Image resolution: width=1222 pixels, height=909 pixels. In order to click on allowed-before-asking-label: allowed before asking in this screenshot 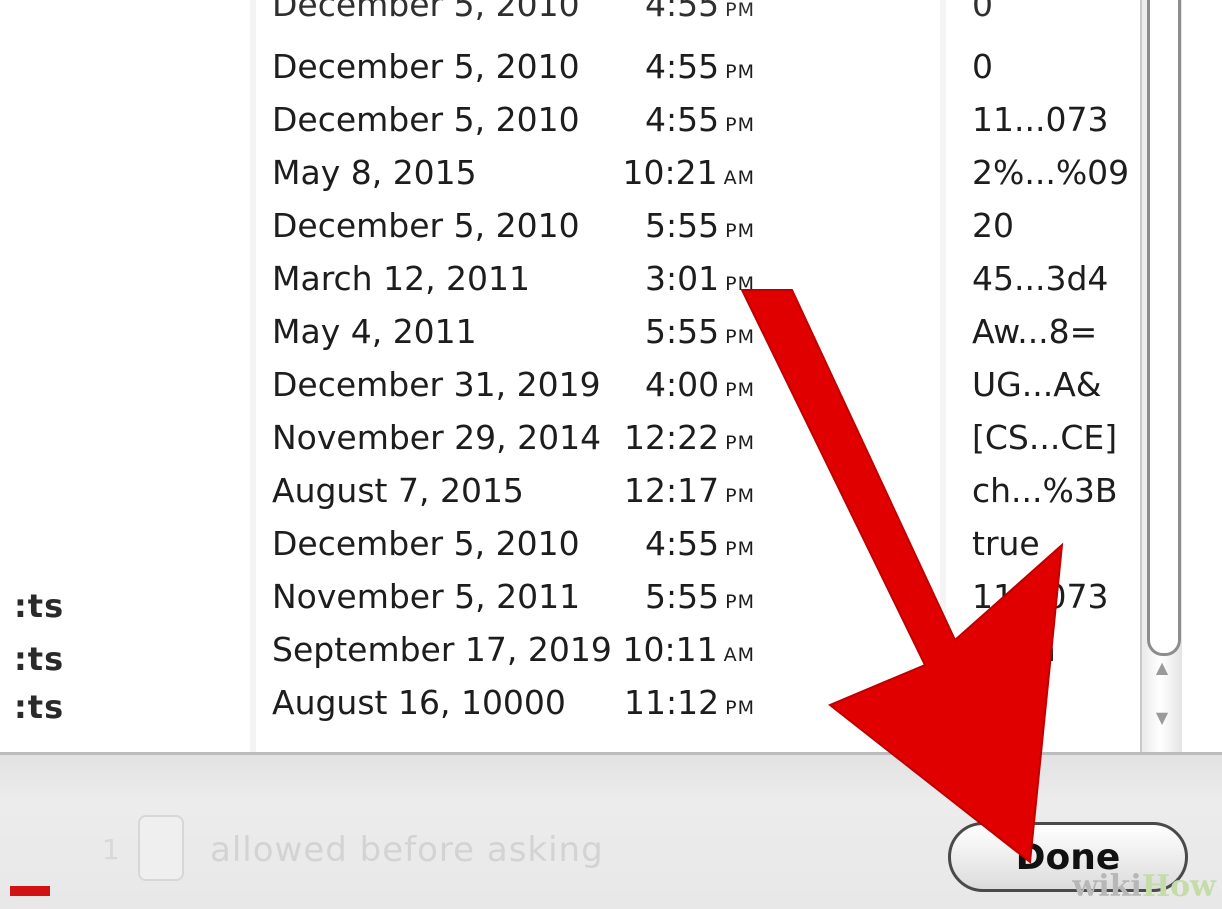, I will do `click(407, 850)`.